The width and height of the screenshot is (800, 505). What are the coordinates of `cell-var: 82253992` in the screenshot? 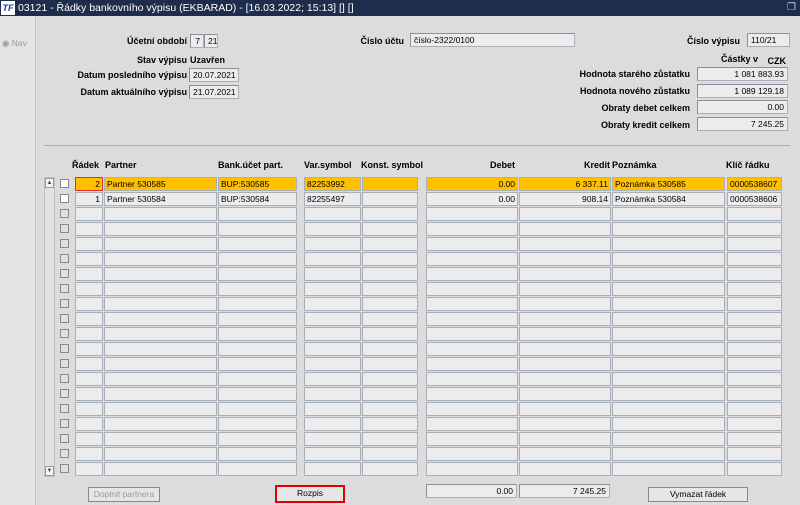 It's located at (332, 184).